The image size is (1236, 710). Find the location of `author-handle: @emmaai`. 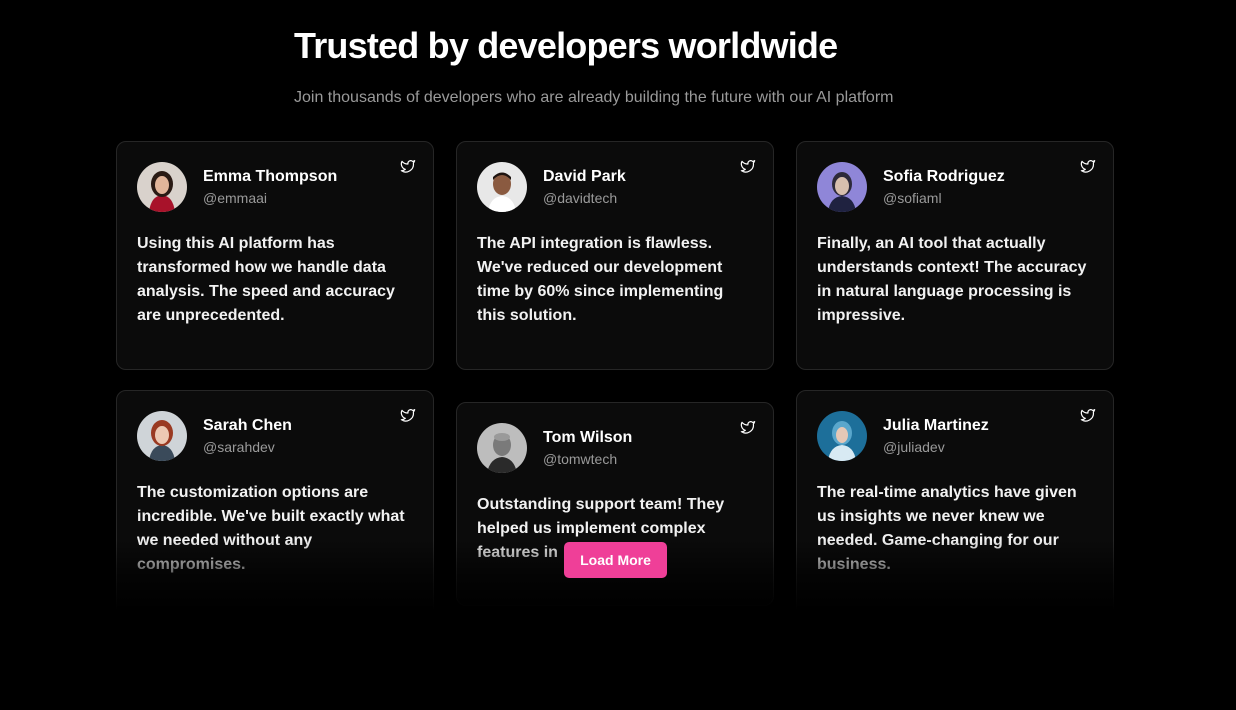

author-handle: @emmaai is located at coordinates (270, 198).